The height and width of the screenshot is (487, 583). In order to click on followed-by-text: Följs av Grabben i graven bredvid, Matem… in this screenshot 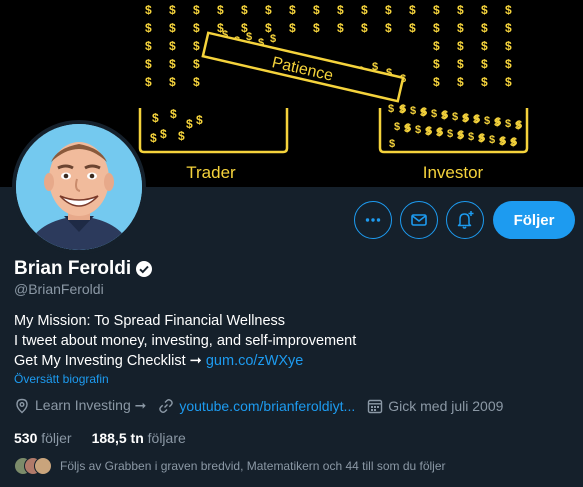, I will do `click(253, 466)`.